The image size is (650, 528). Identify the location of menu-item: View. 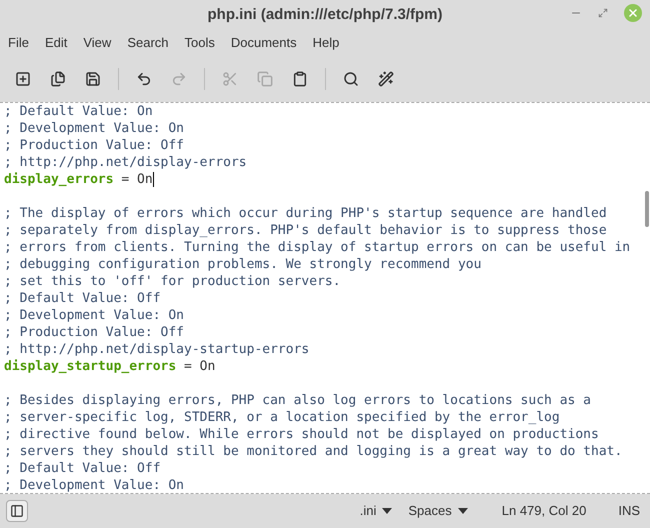
(97, 42).